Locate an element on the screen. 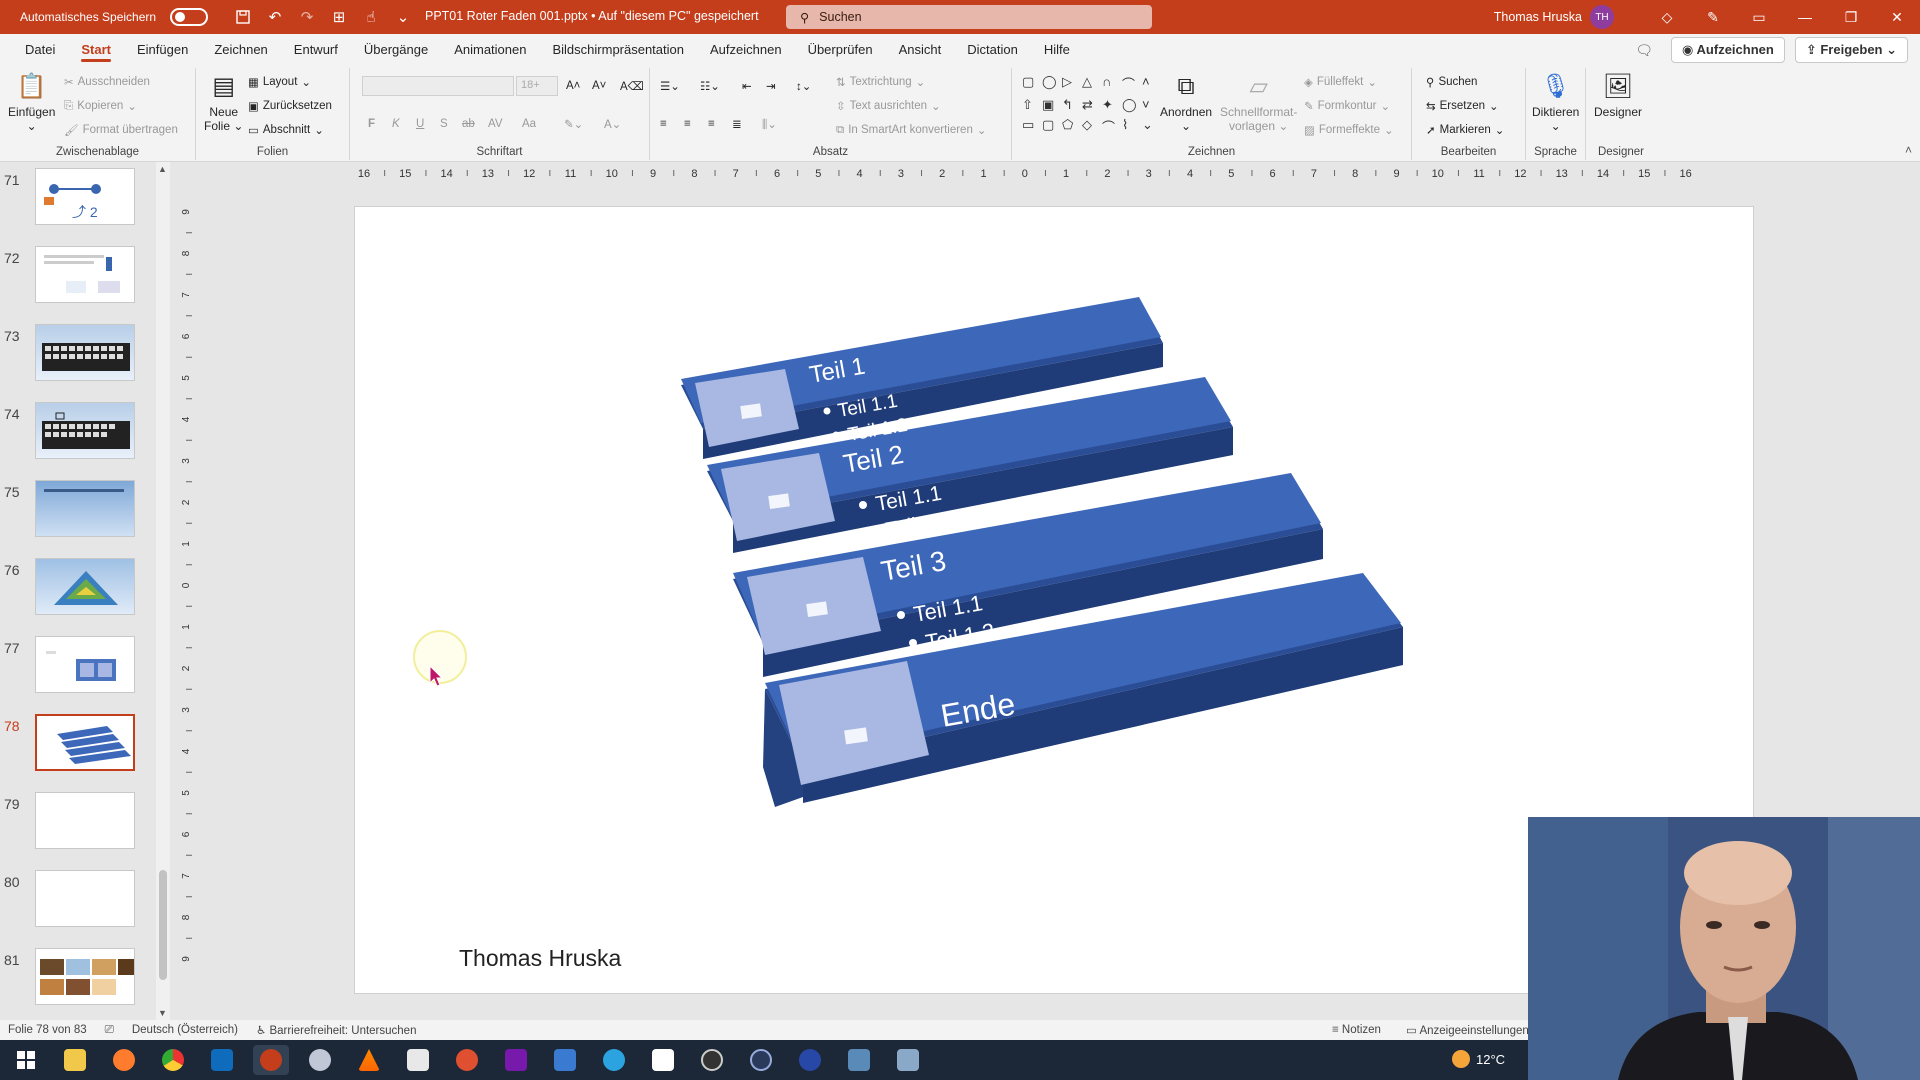  notes-button: ≡ Notizen is located at coordinates (1356, 1030).